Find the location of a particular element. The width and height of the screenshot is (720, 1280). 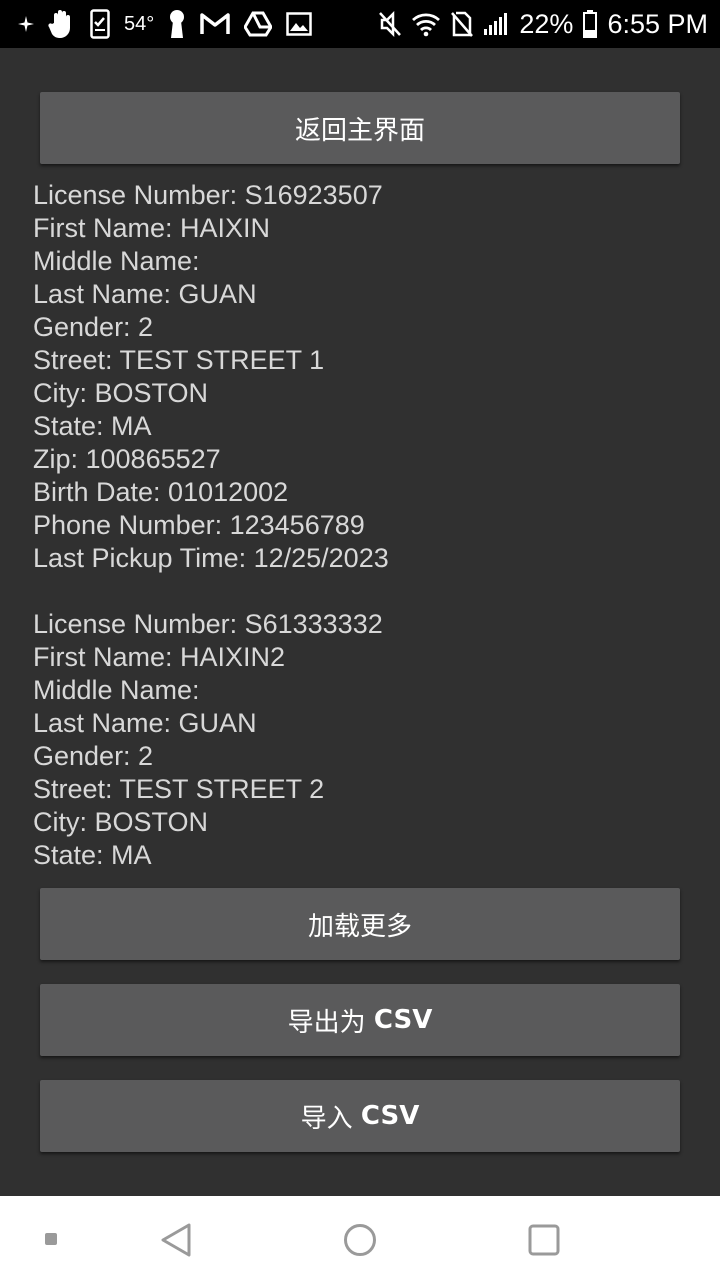

license-number-text: License Number: S16923507 is located at coordinates (208, 195).